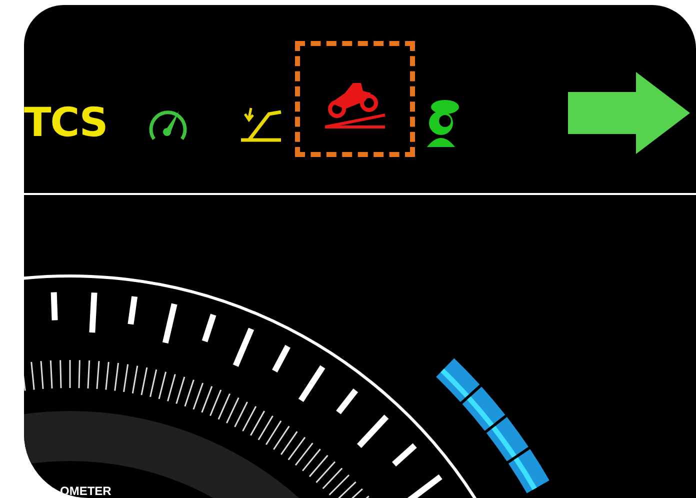  Describe the element at coordinates (629, 113) in the screenshot. I see `right-arrow-icon` at that location.